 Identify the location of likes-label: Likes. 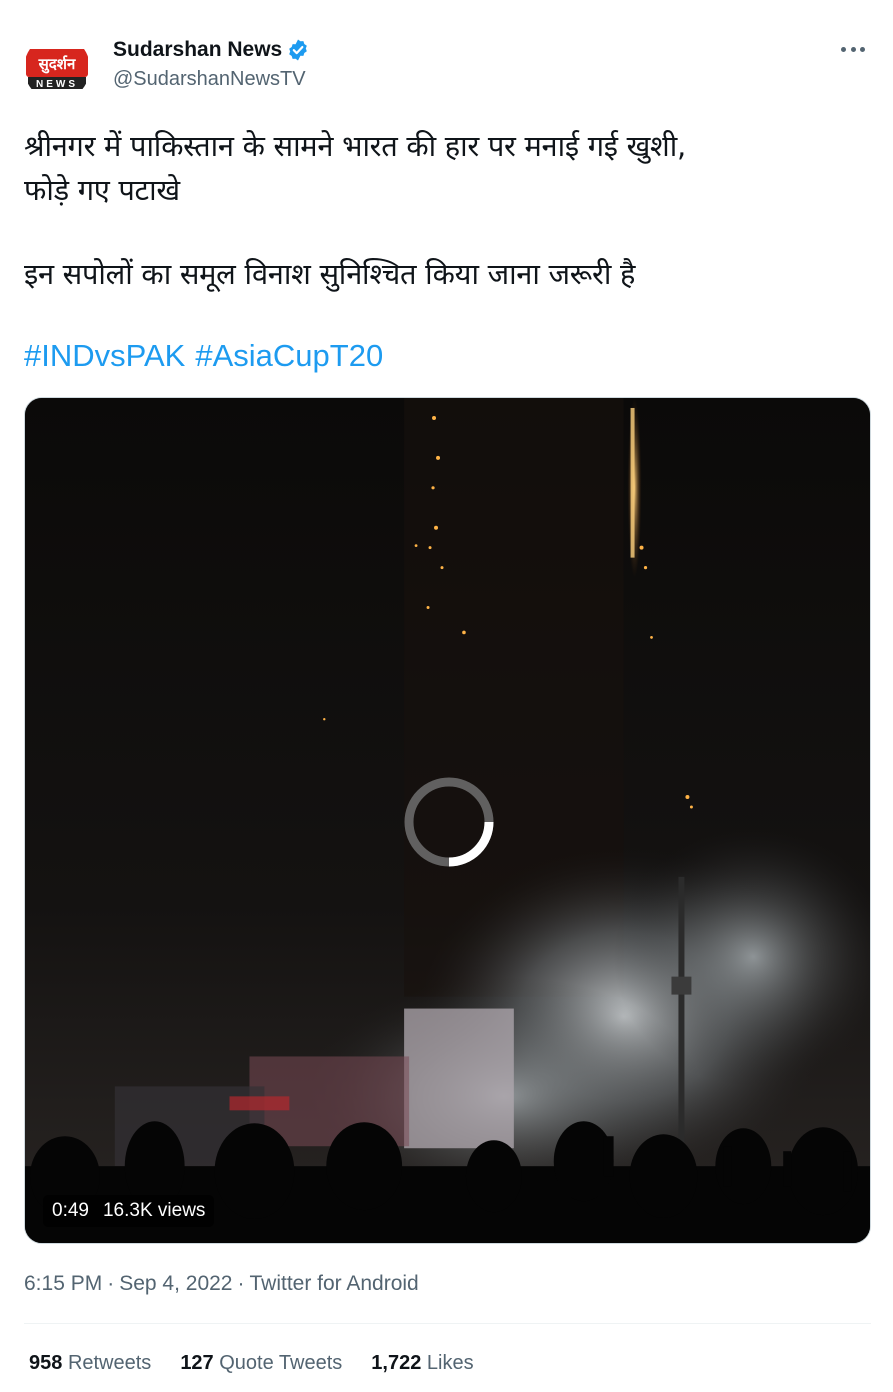
(450, 1363).